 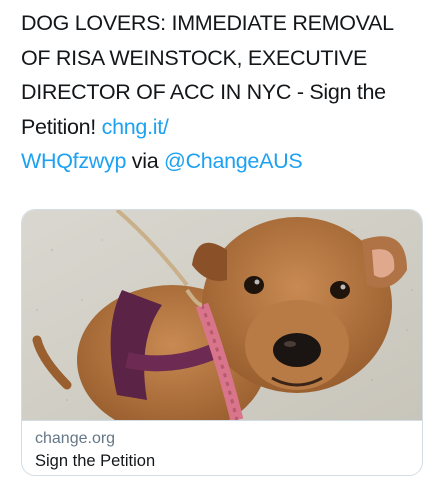 I want to click on tweet-via: via, so click(x=145, y=161).